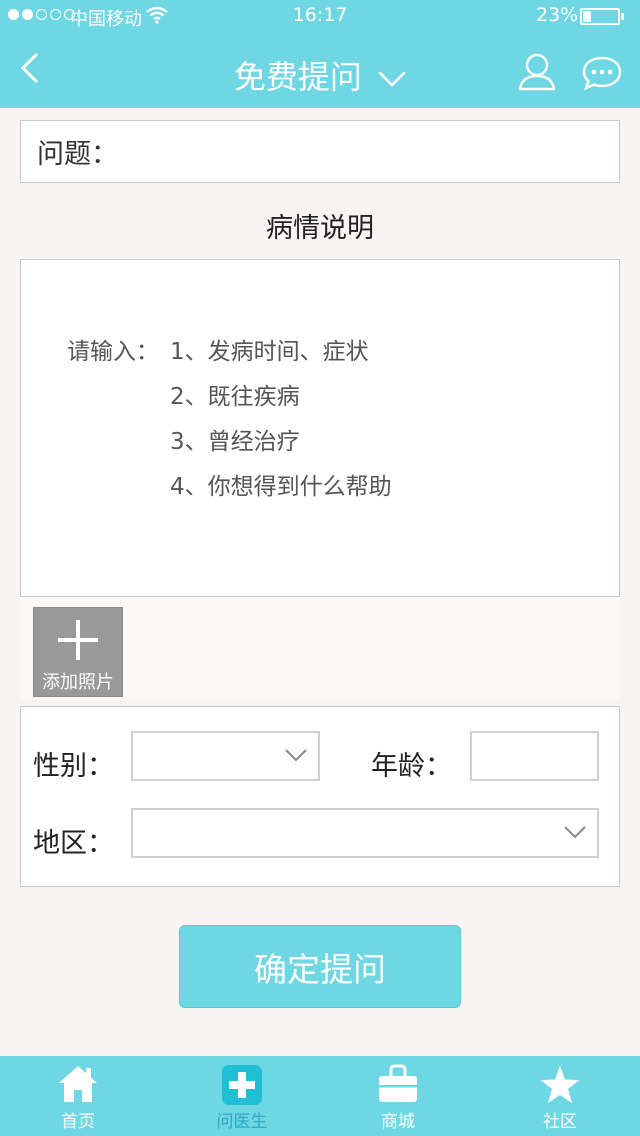 The height and width of the screenshot is (1136, 640). I want to click on hint-line-2: 2、既往疾病, so click(235, 397).